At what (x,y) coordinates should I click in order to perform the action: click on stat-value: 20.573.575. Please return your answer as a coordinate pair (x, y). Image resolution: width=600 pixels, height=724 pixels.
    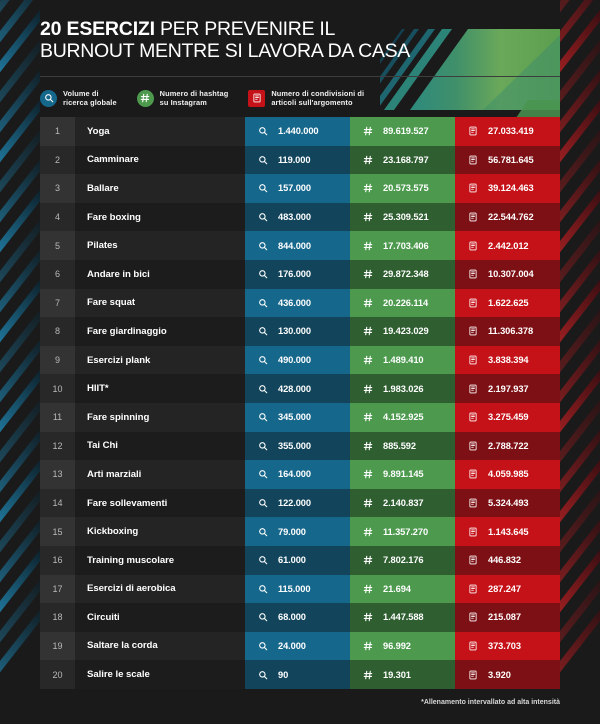
    Looking at the image, I should click on (406, 188).